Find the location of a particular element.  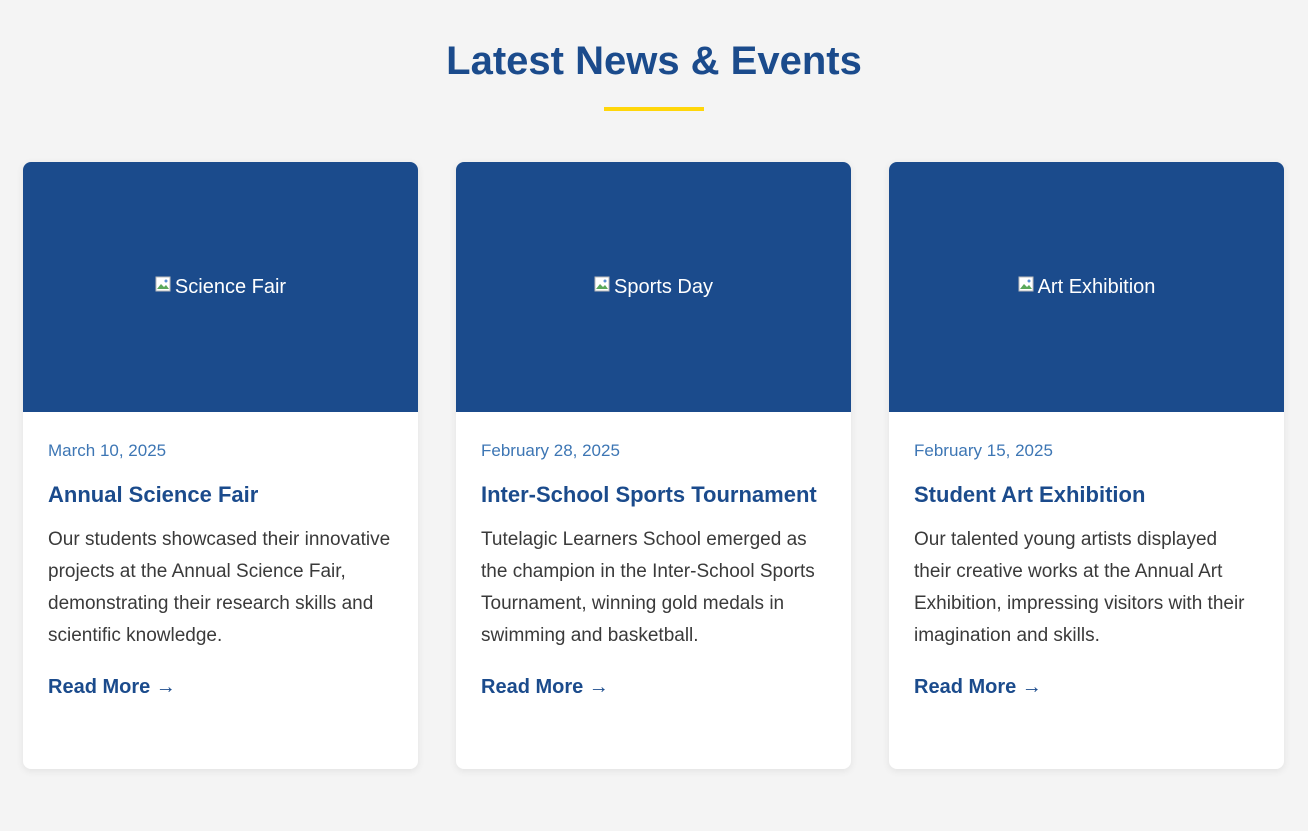

card-image: Sports Day is located at coordinates (653, 287).